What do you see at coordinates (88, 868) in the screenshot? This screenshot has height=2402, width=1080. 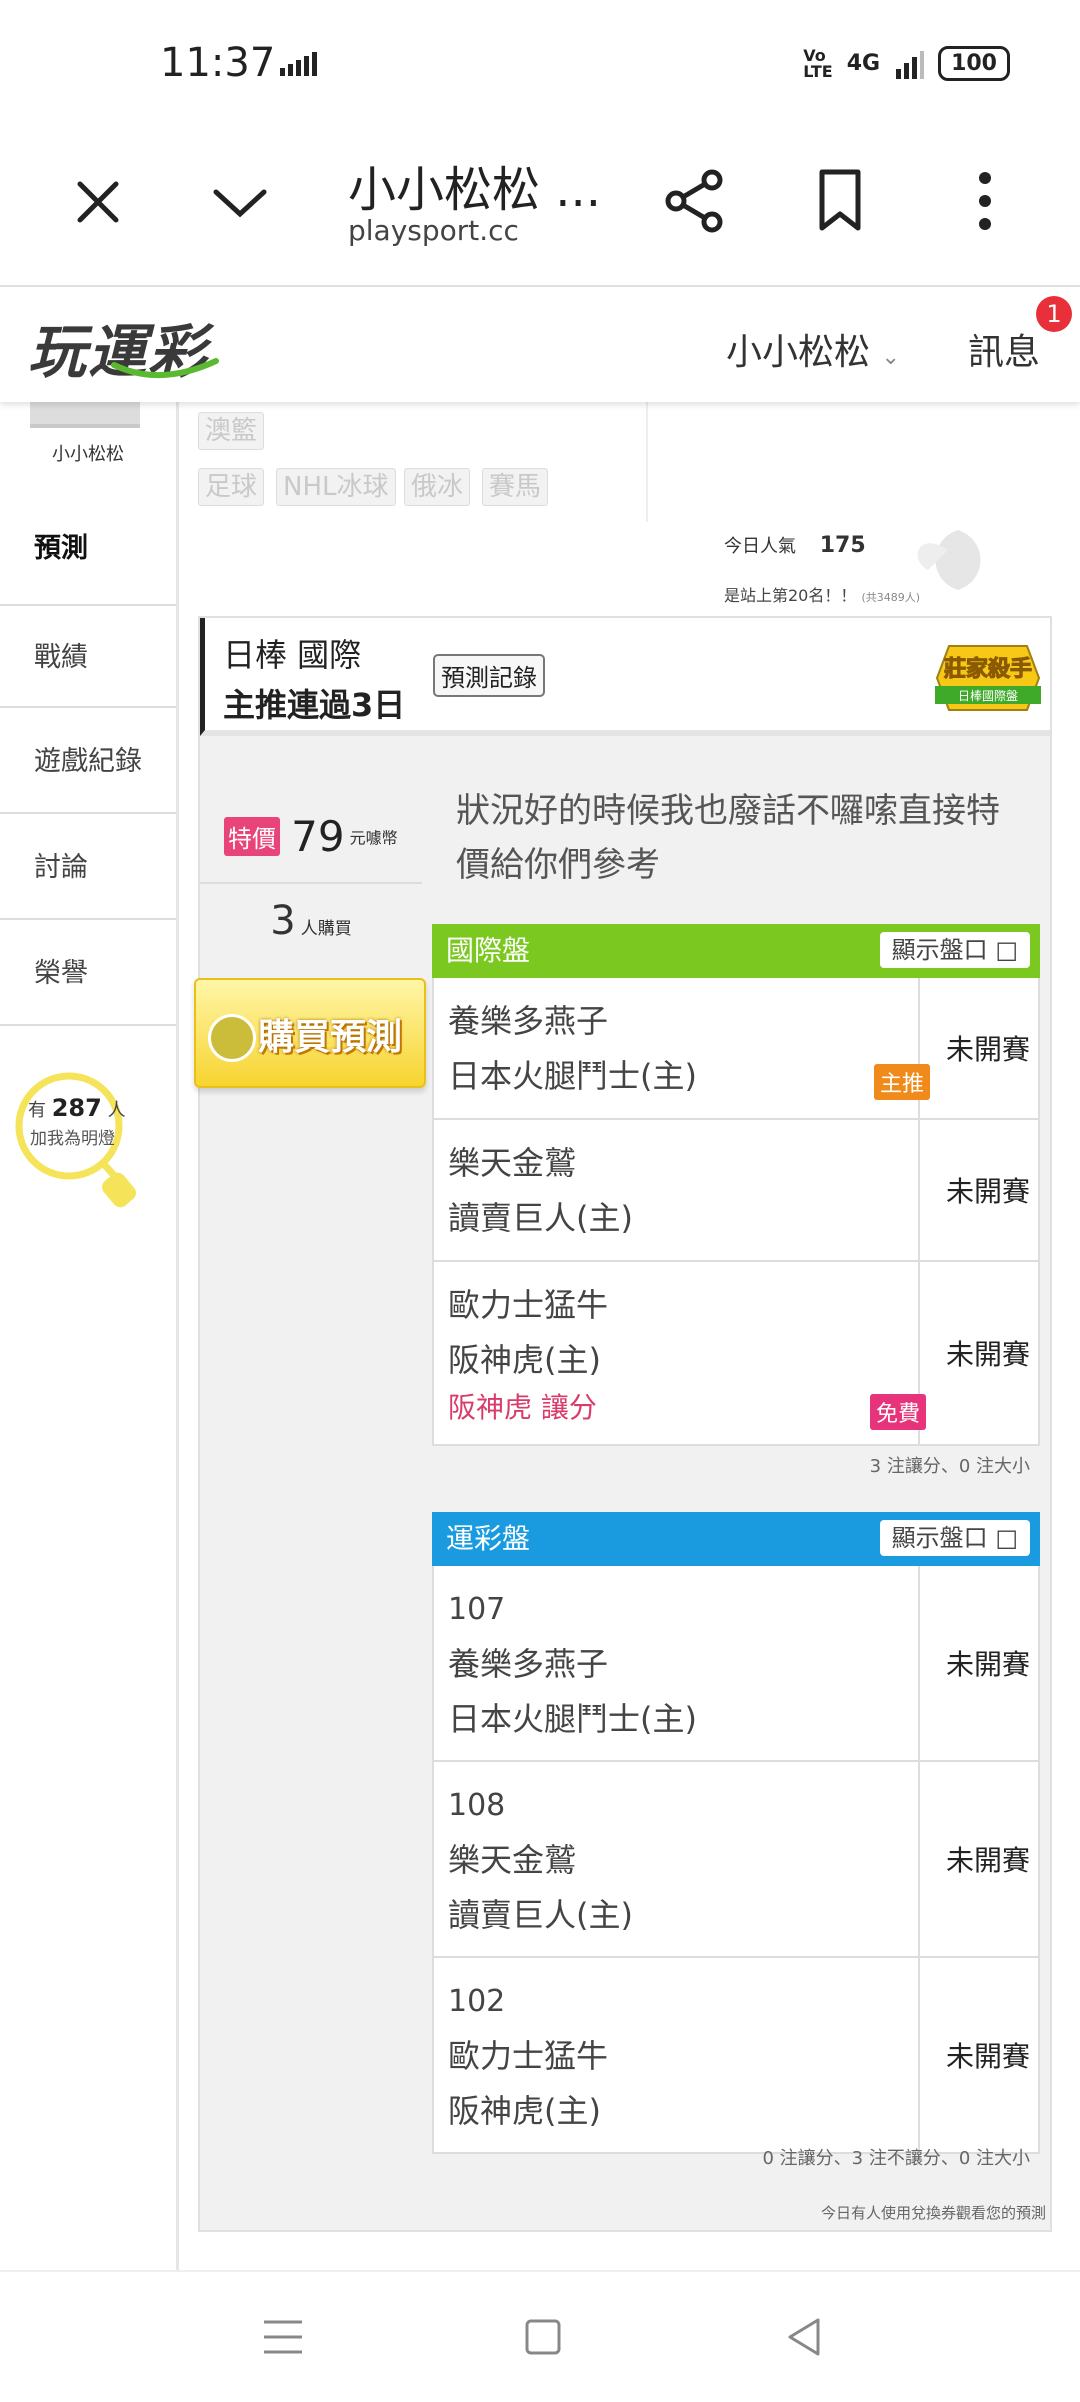 I see `sidebar-item-discussion: 討論` at bounding box center [88, 868].